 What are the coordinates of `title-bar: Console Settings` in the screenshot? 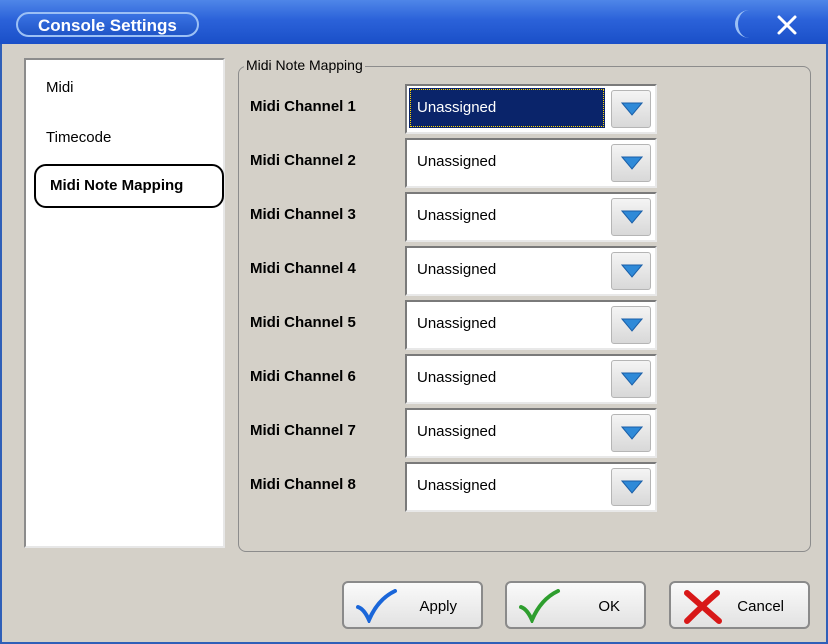 It's located at (414, 22).